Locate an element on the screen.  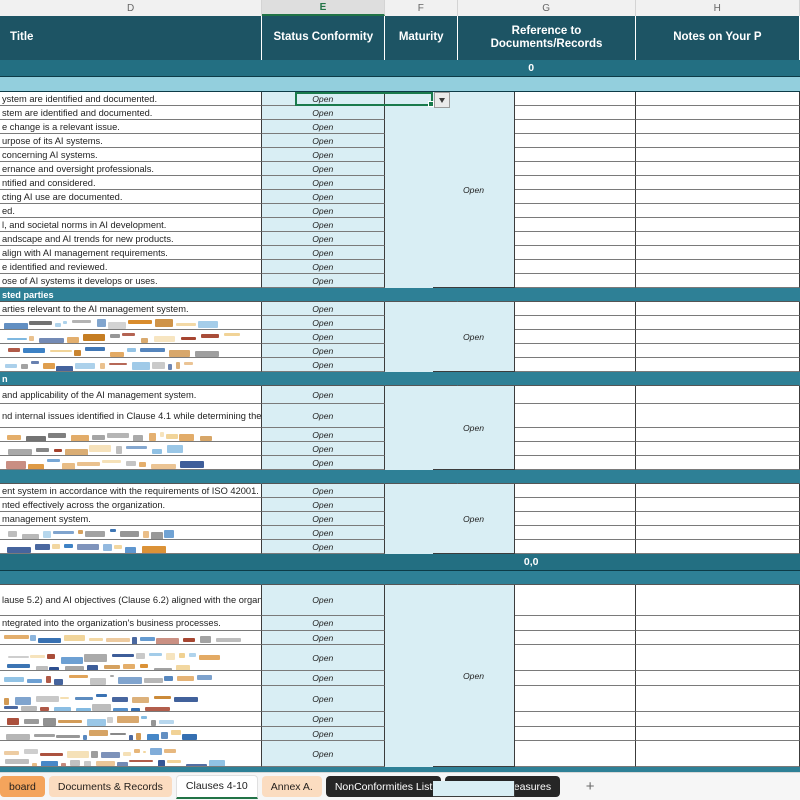
cell-title: e change is a relevant issue. is located at coordinates (131, 127).